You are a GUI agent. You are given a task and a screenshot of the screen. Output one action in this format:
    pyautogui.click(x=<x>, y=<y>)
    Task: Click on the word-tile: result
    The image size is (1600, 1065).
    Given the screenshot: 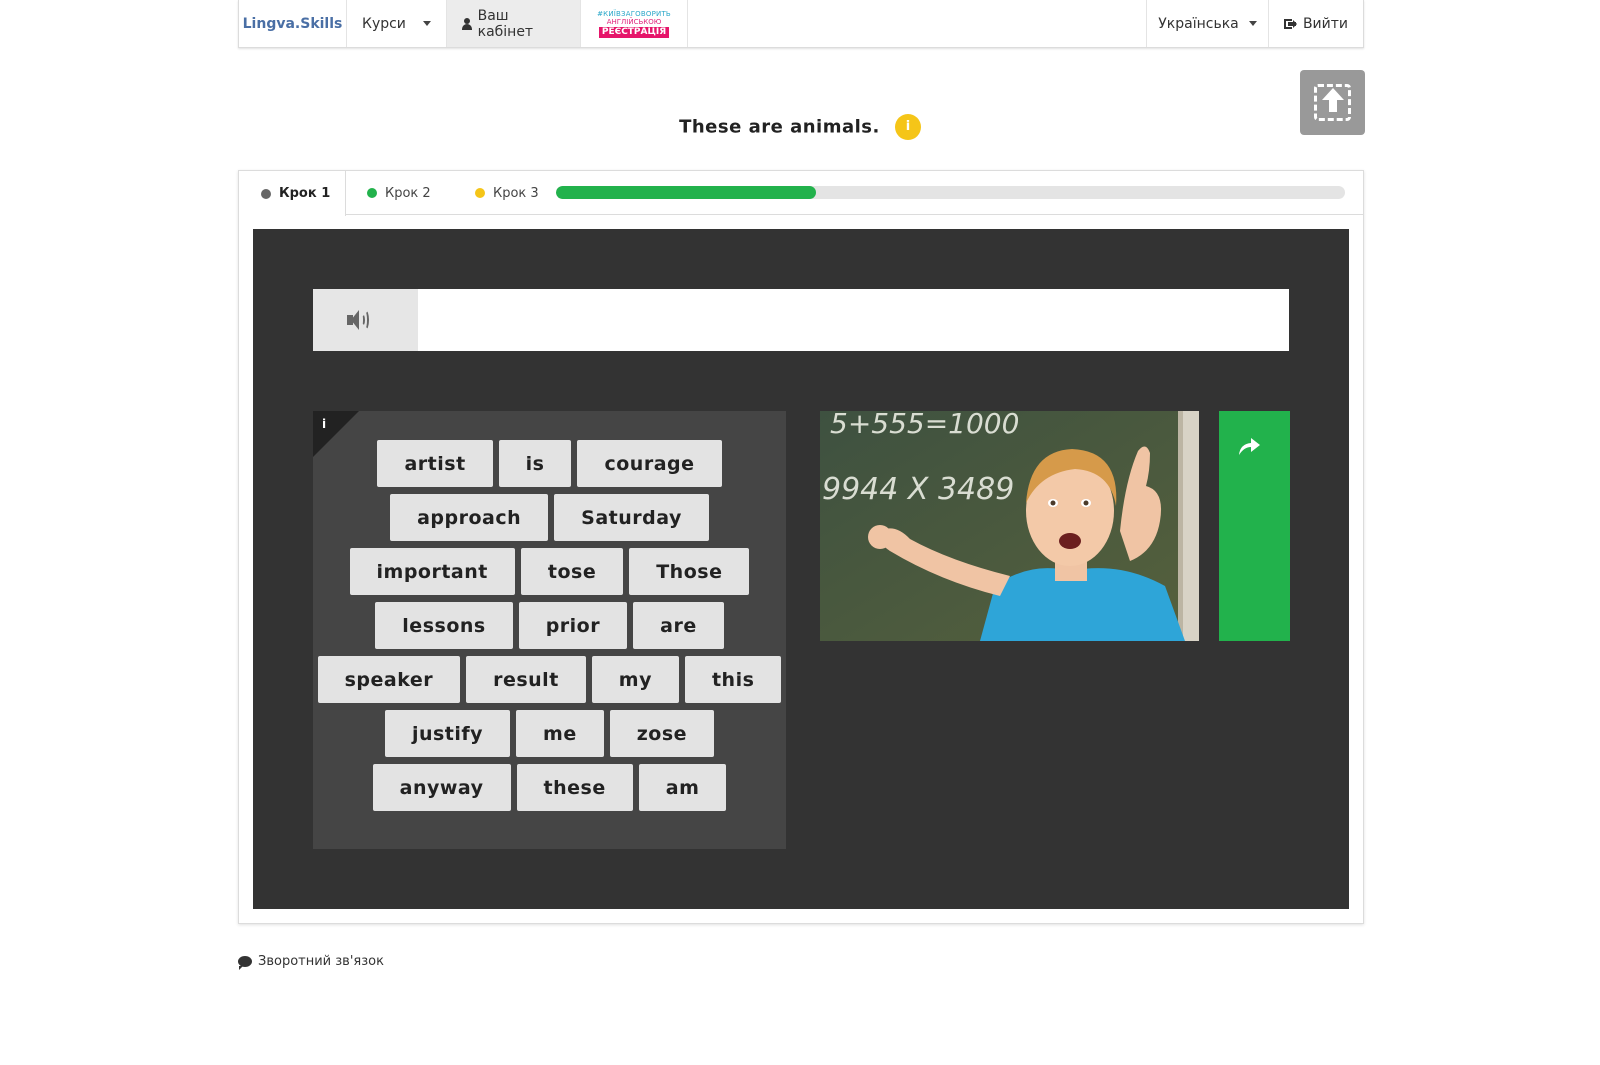 What is the action you would take?
    pyautogui.click(x=526, y=679)
    